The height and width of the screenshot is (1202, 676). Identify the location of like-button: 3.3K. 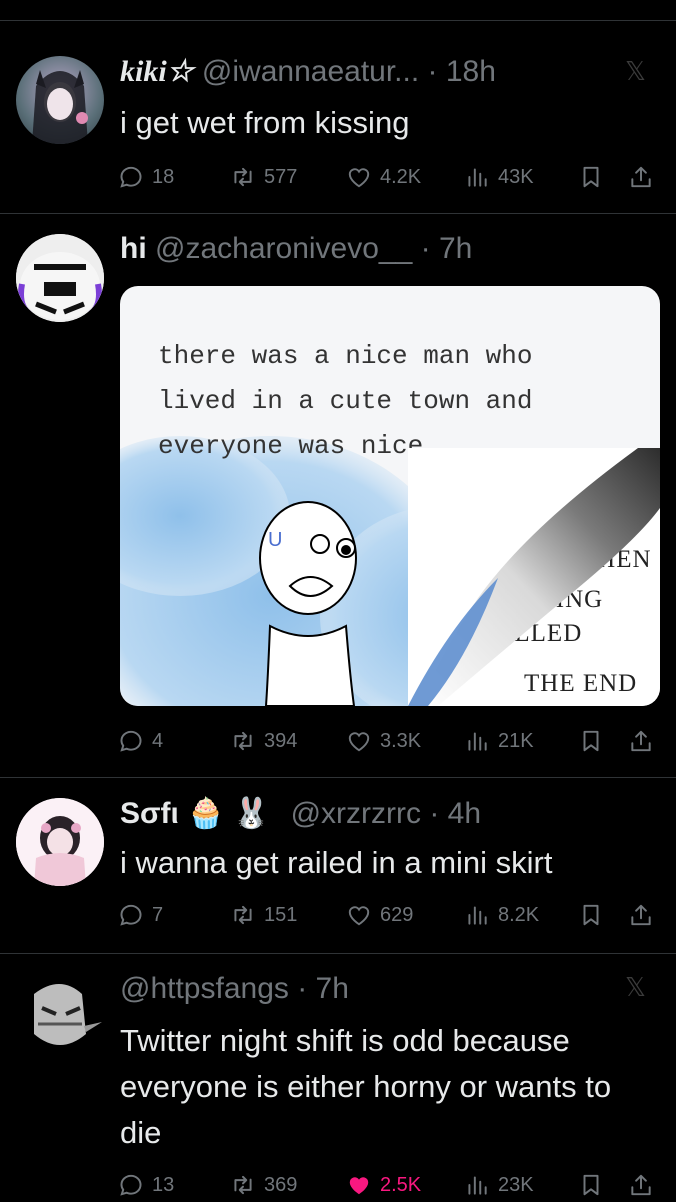
(383, 741).